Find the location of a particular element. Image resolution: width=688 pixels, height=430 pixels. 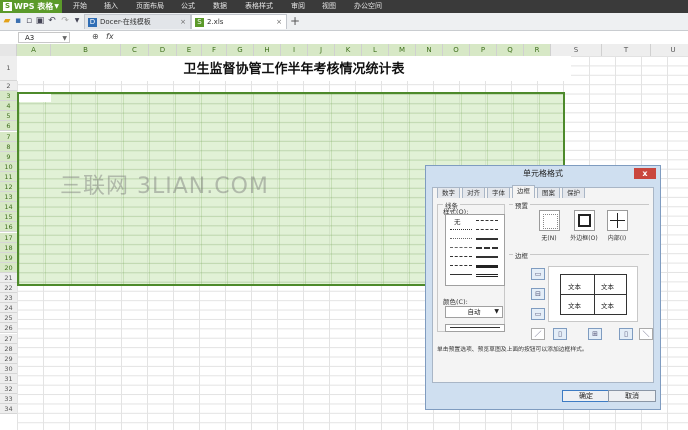

row-header-31: 31 is located at coordinates (8, 378).